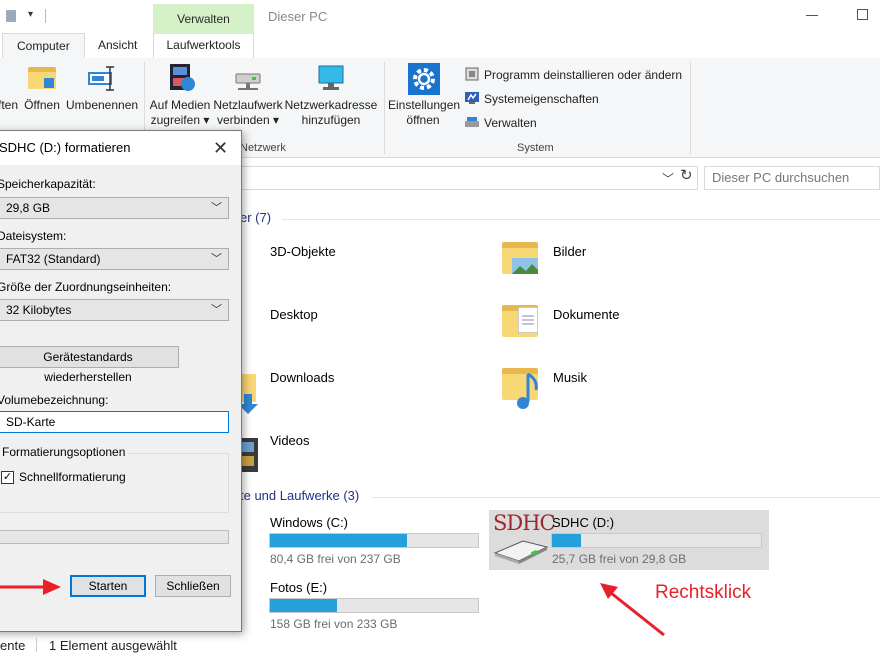 The width and height of the screenshot is (880, 660). Describe the element at coordinates (45, 16) in the screenshot. I see `title-separator` at that location.